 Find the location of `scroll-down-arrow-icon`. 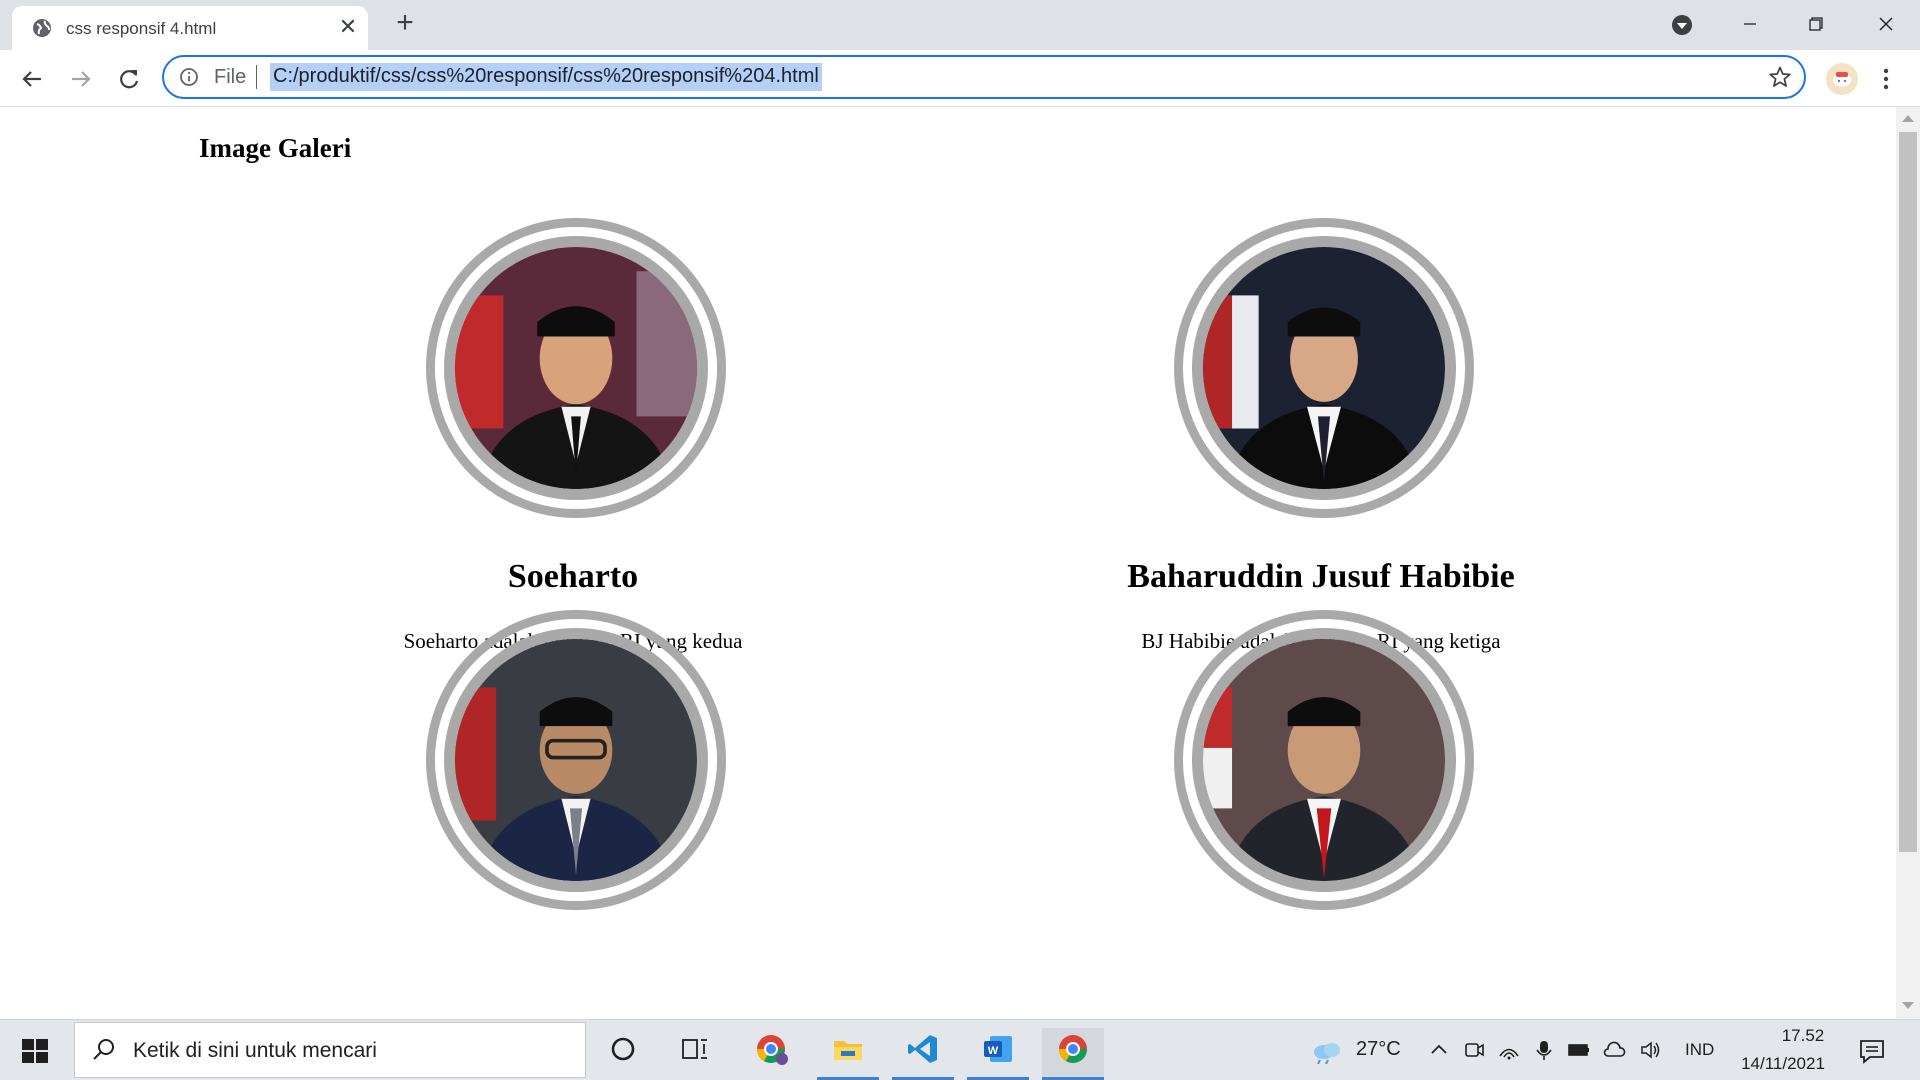

scroll-down-arrow-icon is located at coordinates (1908, 1005).